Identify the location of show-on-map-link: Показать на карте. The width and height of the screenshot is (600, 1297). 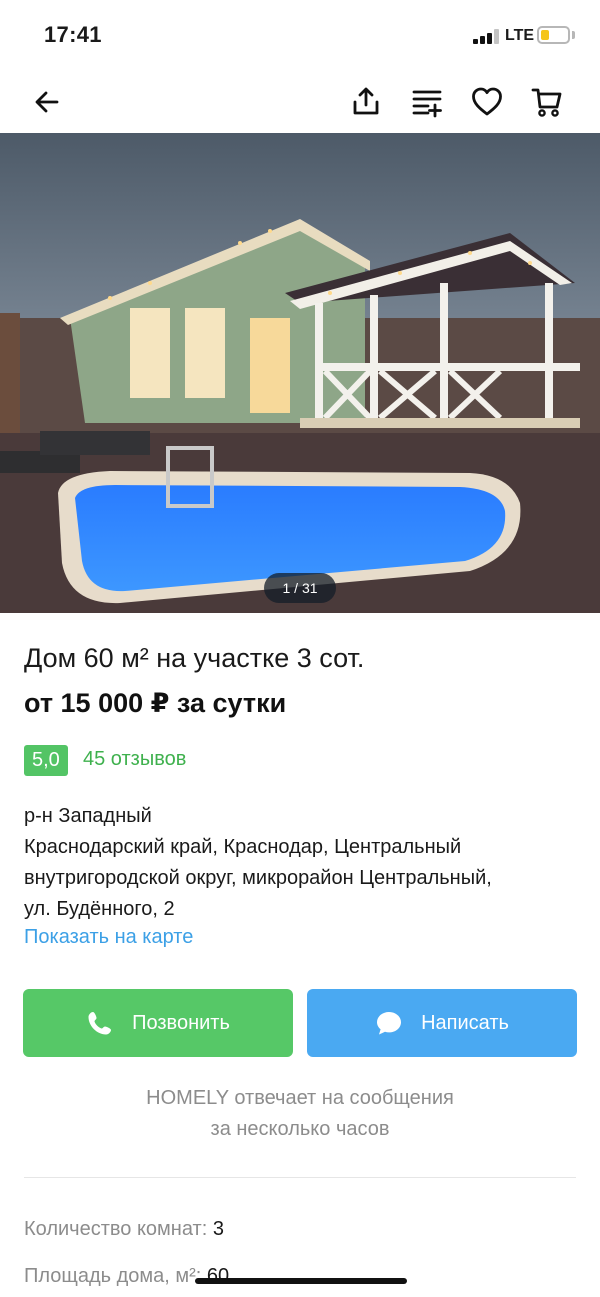
(108, 937).